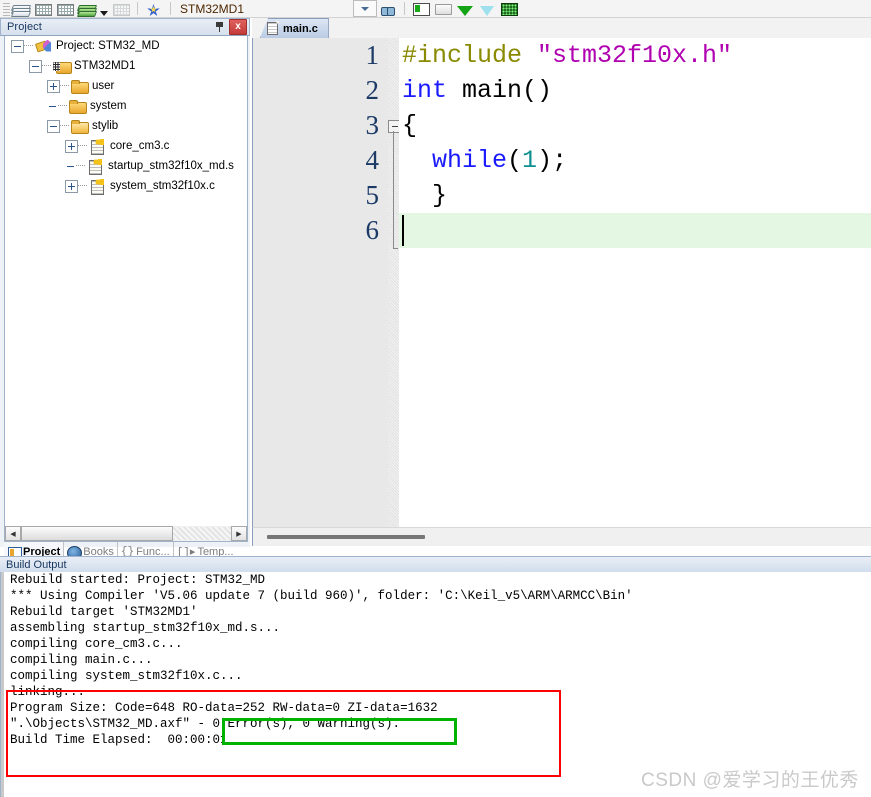  Describe the element at coordinates (219, 27) in the screenshot. I see `pin-icon` at that location.